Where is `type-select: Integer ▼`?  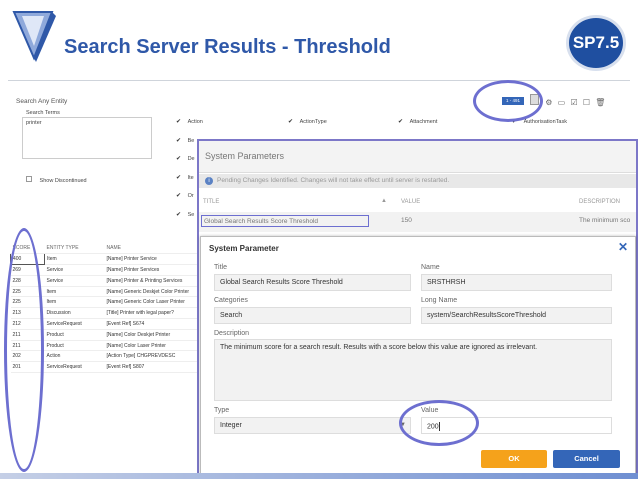
type-select: Integer ▼ is located at coordinates (312, 425).